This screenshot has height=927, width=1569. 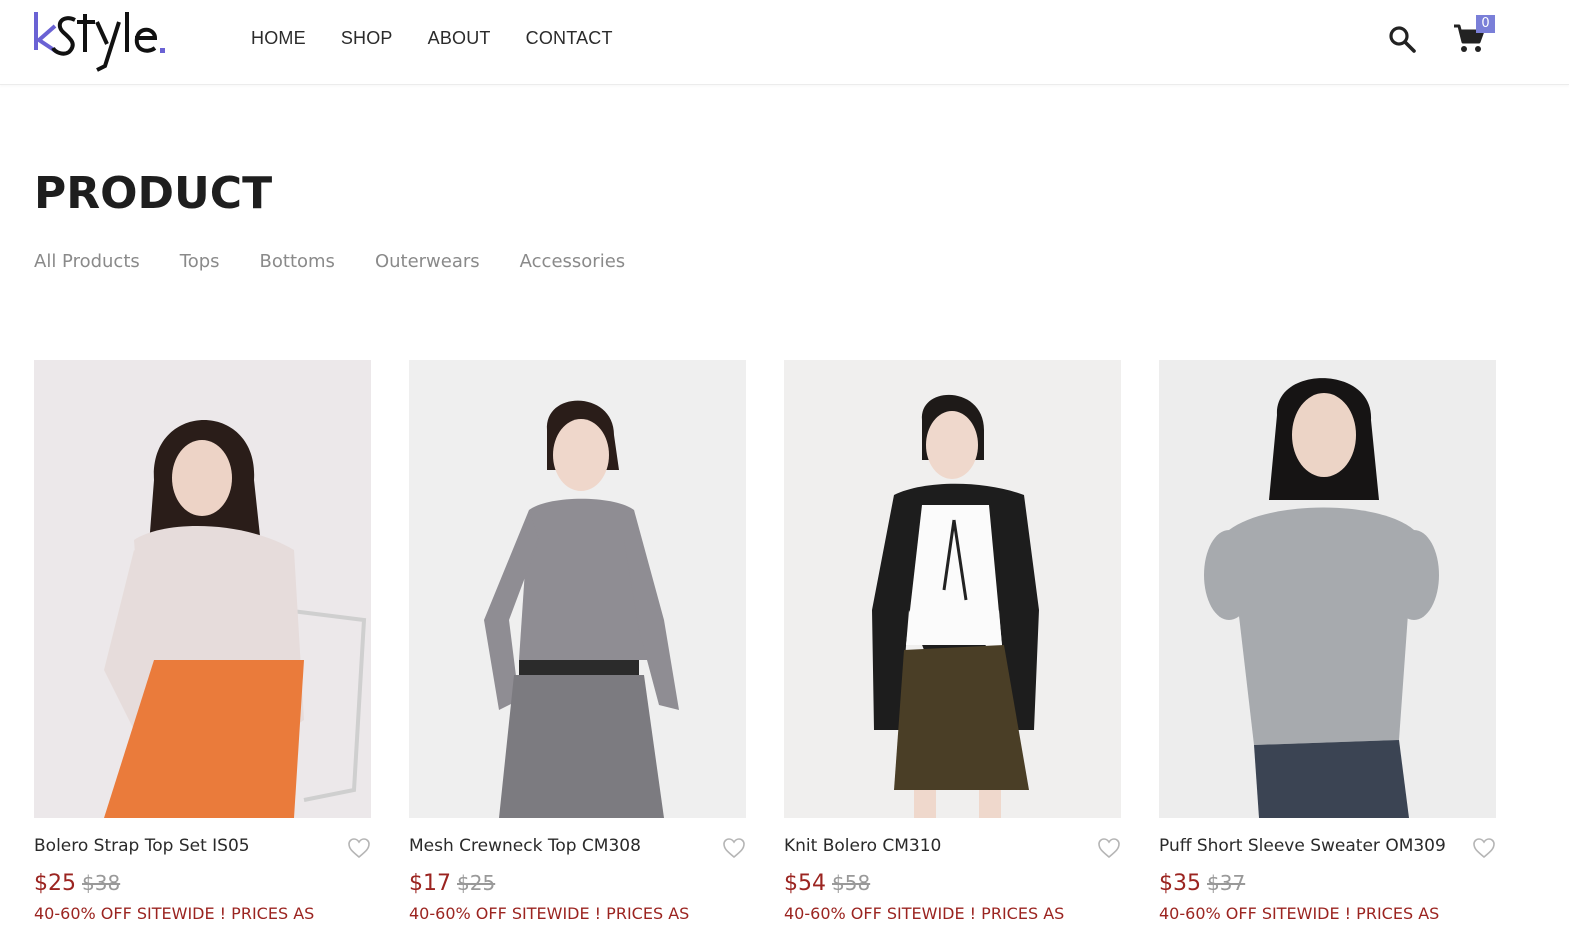 What do you see at coordinates (862, 846) in the screenshot?
I see `product-name: Knit Bolero CM310` at bounding box center [862, 846].